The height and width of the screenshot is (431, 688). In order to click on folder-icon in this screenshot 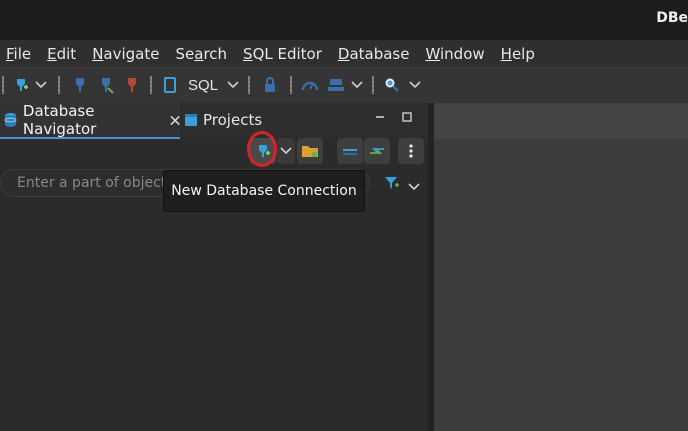, I will do `click(310, 151)`.